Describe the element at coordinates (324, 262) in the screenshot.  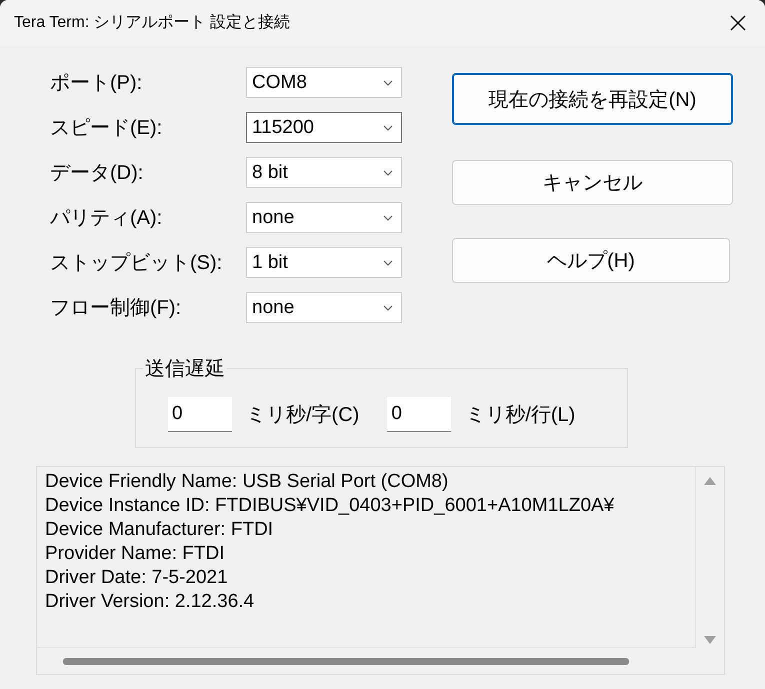
I see `dropdown: 1 bit` at that location.